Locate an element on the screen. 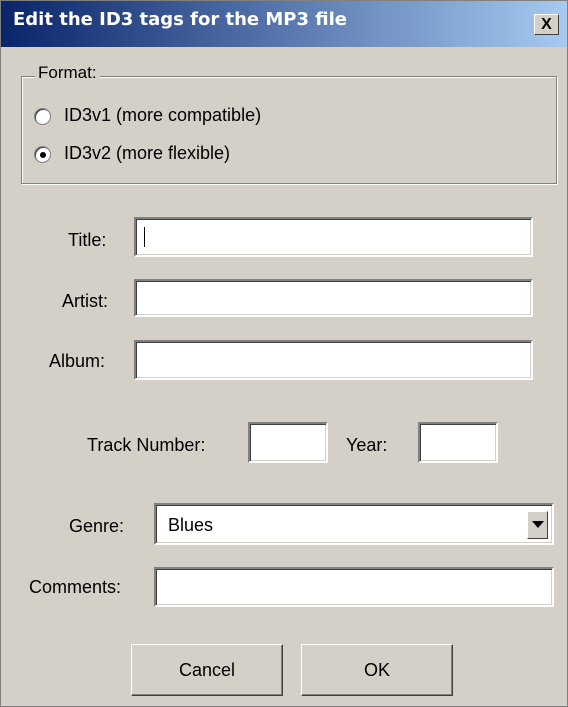  track-number-input is located at coordinates (288, 442).